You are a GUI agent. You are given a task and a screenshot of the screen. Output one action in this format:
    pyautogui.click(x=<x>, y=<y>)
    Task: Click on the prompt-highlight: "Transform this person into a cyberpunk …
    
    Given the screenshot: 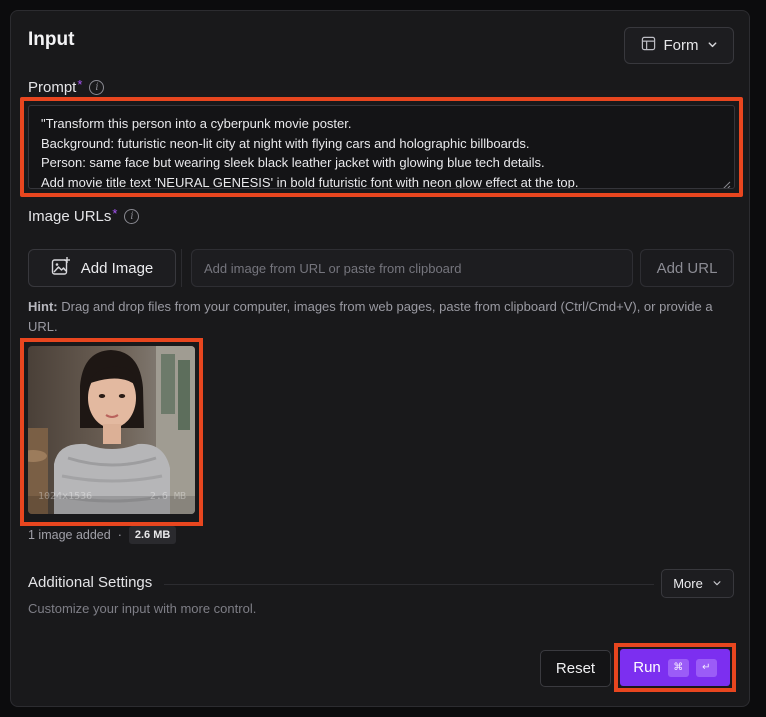 What is the action you would take?
    pyautogui.click(x=381, y=147)
    